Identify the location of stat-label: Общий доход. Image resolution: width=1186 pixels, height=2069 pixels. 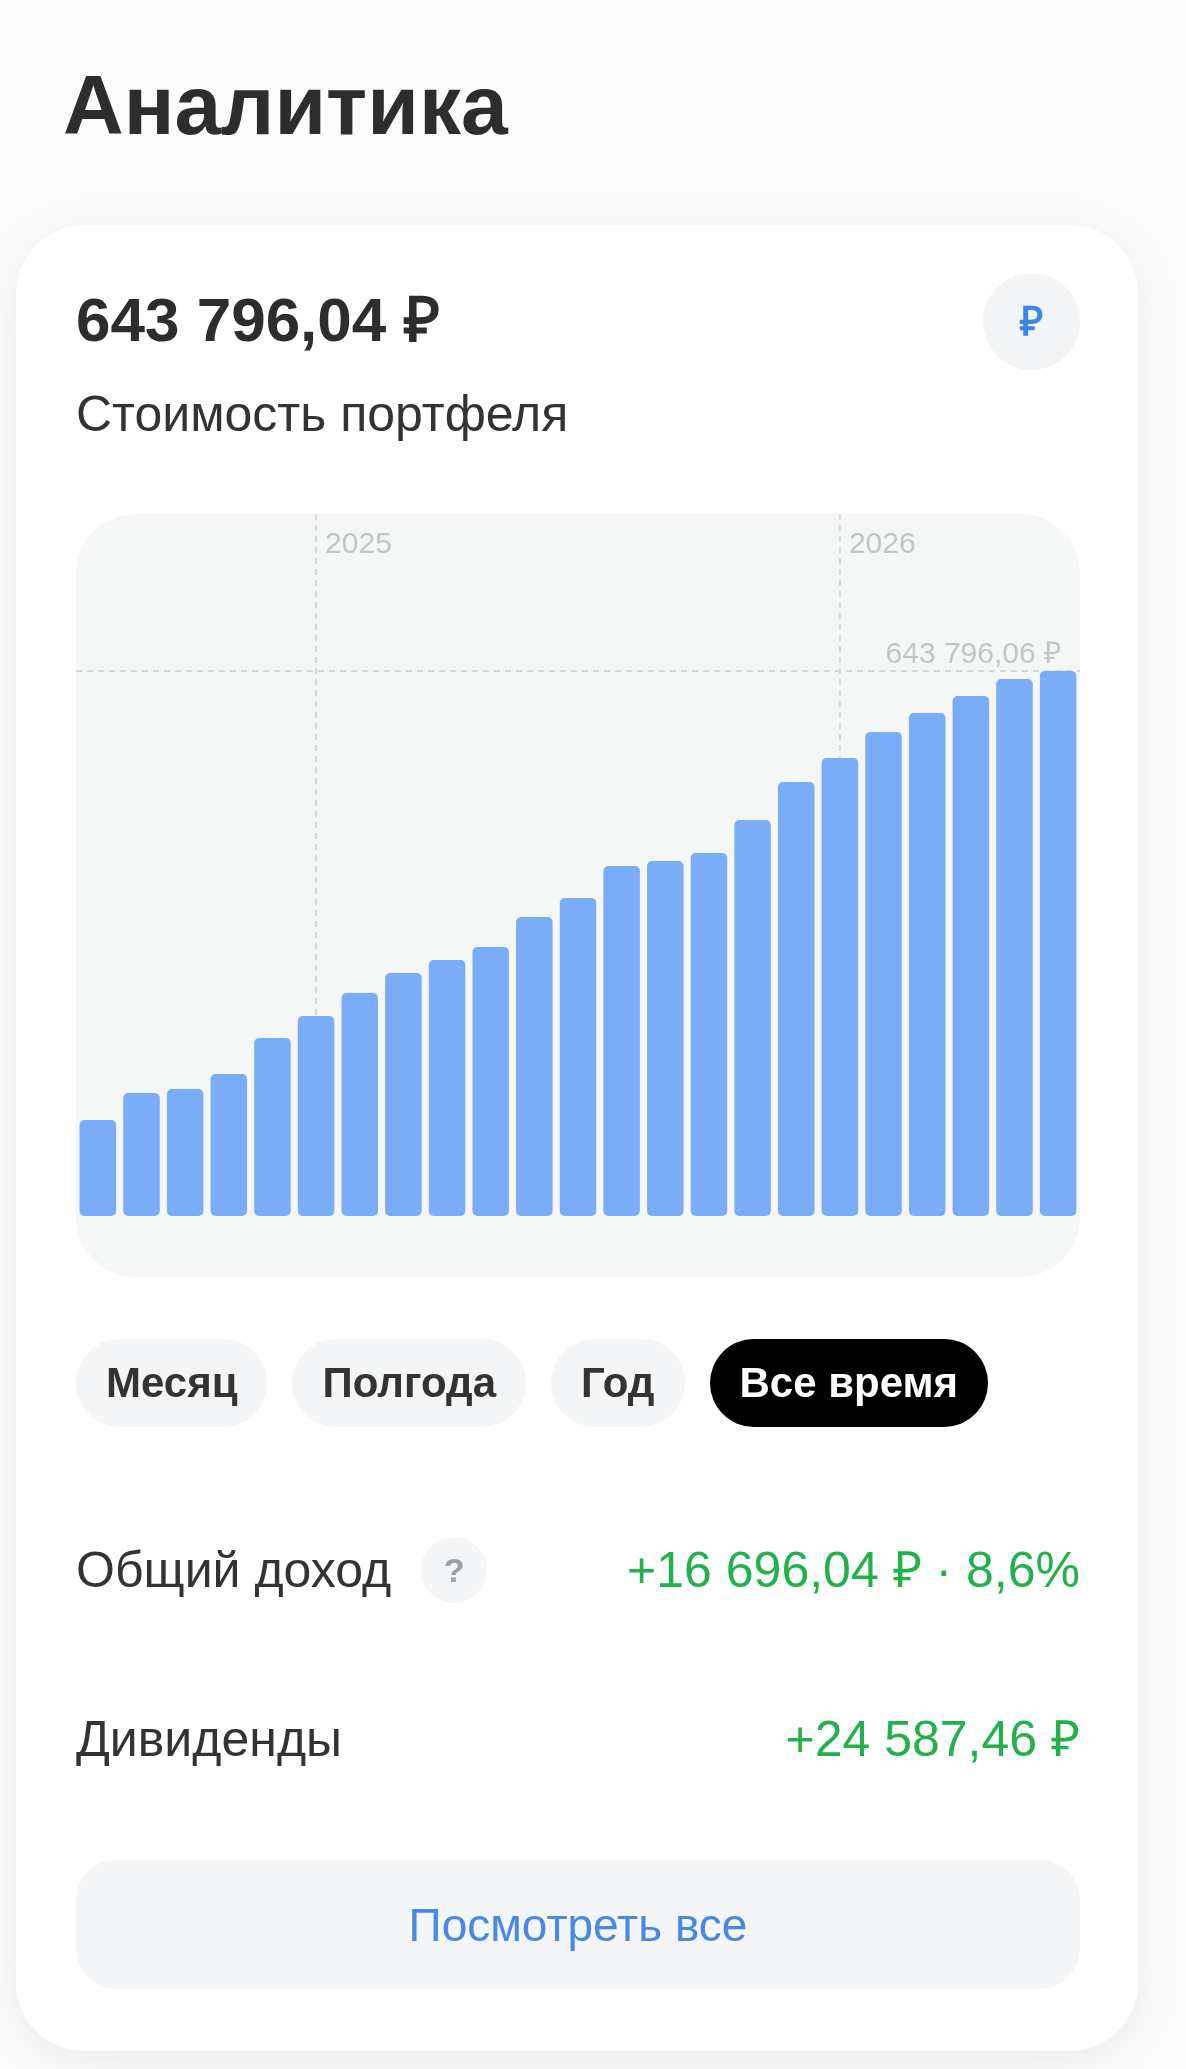
(234, 1571).